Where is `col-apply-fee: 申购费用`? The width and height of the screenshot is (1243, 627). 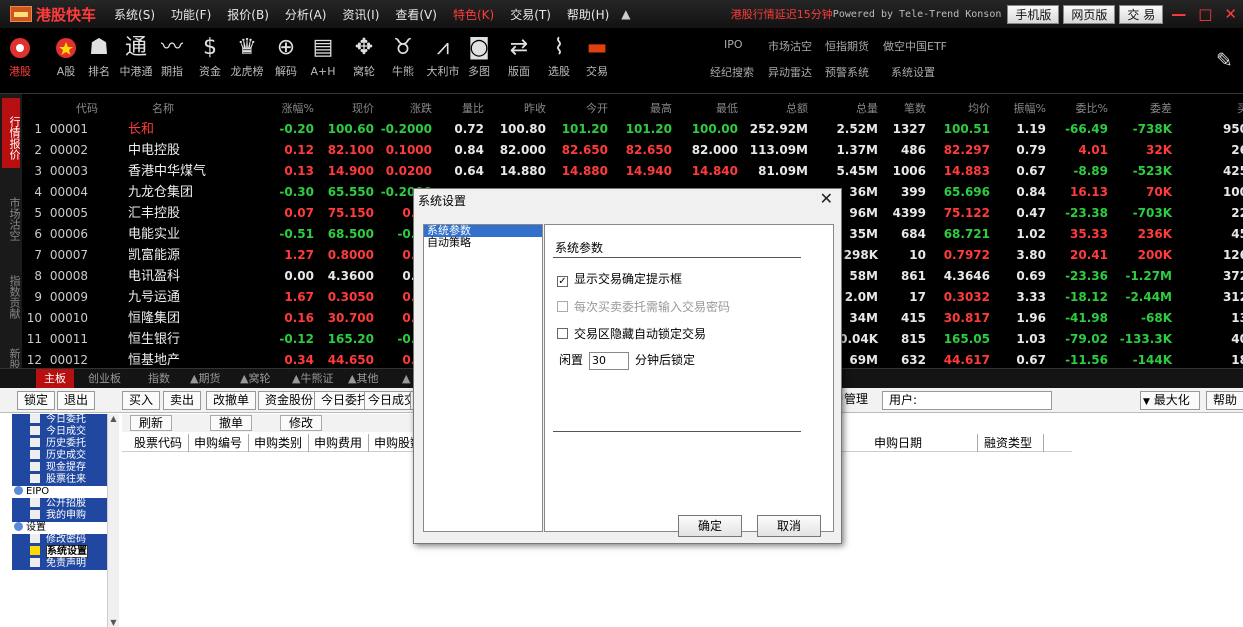 col-apply-fee: 申购费用 is located at coordinates (339, 443).